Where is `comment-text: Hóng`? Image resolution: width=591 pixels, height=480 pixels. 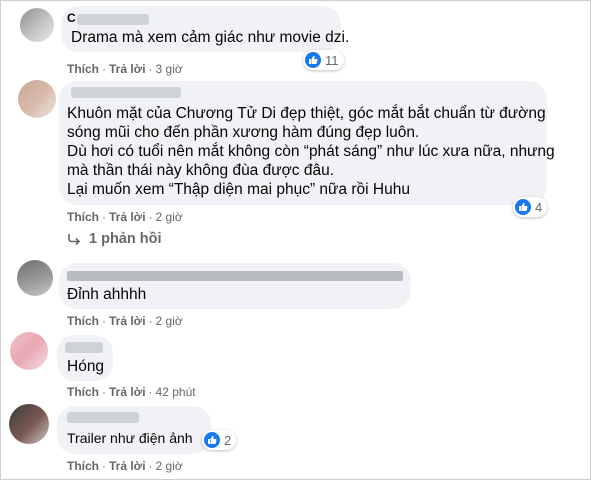
comment-text: Hóng is located at coordinates (86, 366).